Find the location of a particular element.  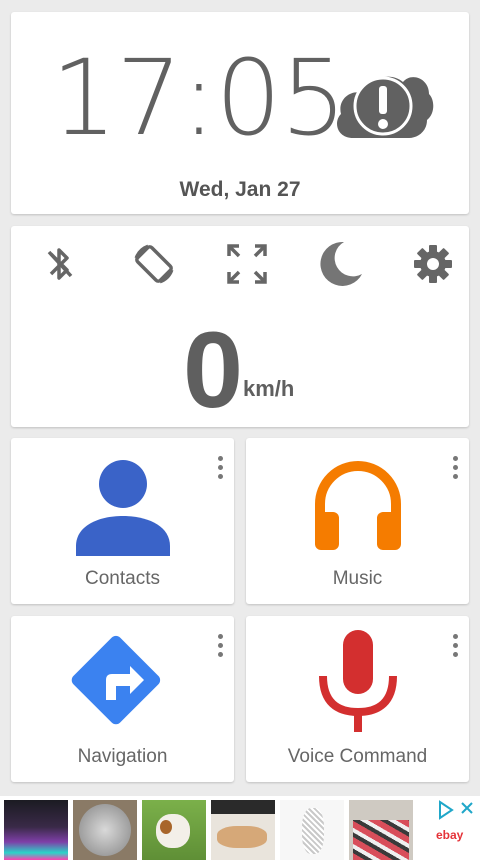

contacts-tile: Contacts is located at coordinates (122, 521).